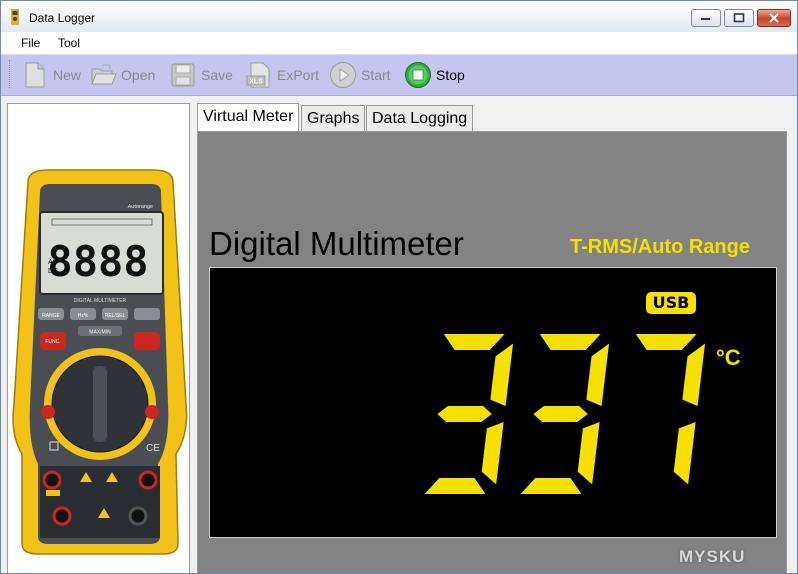 The image size is (798, 574). What do you see at coordinates (115, 316) in the screenshot?
I see `relsel-key-label: REL/SEL` at bounding box center [115, 316].